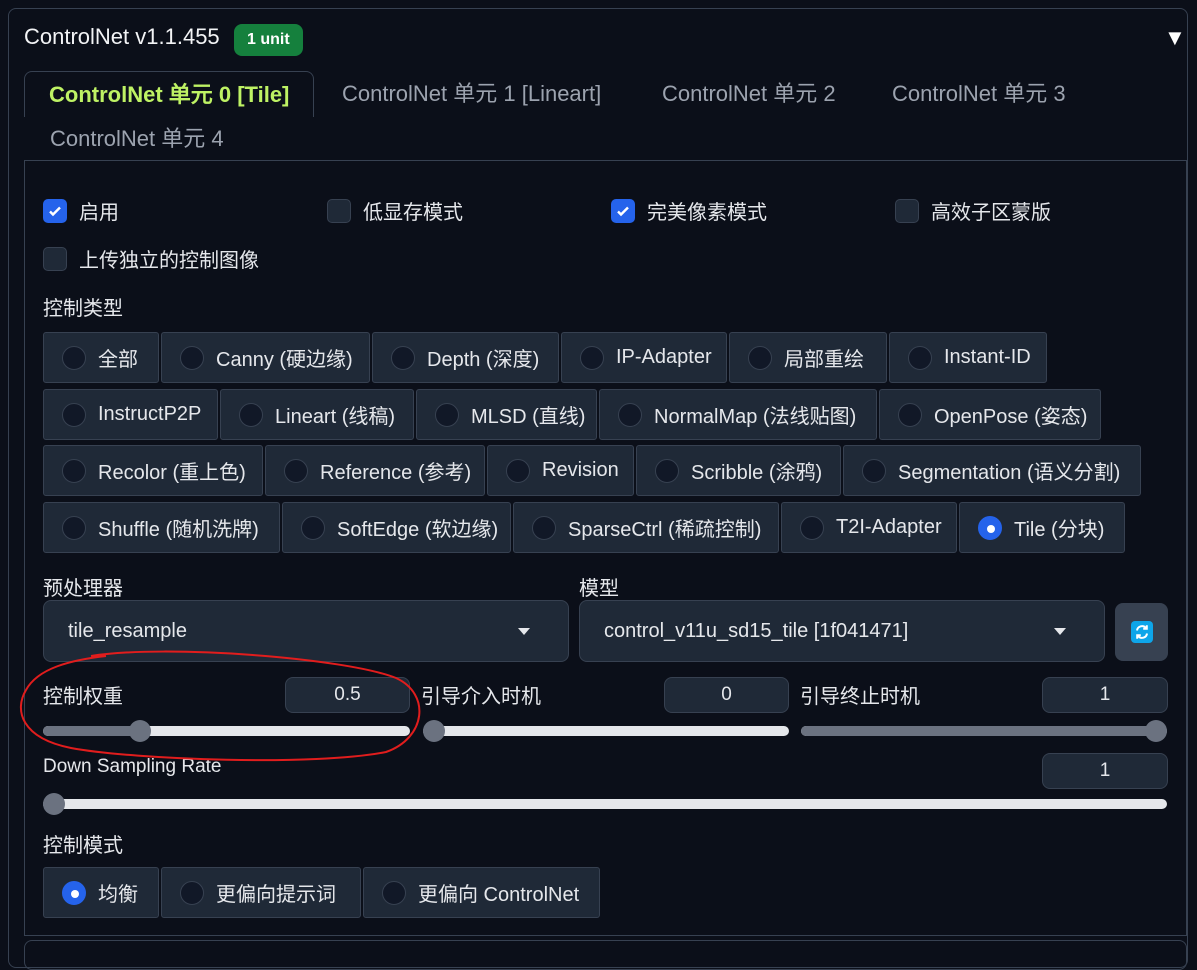 The image size is (1197, 970). What do you see at coordinates (644, 357) in the screenshot?
I see `control-type-ip-adapter: IP-Adapter` at bounding box center [644, 357].